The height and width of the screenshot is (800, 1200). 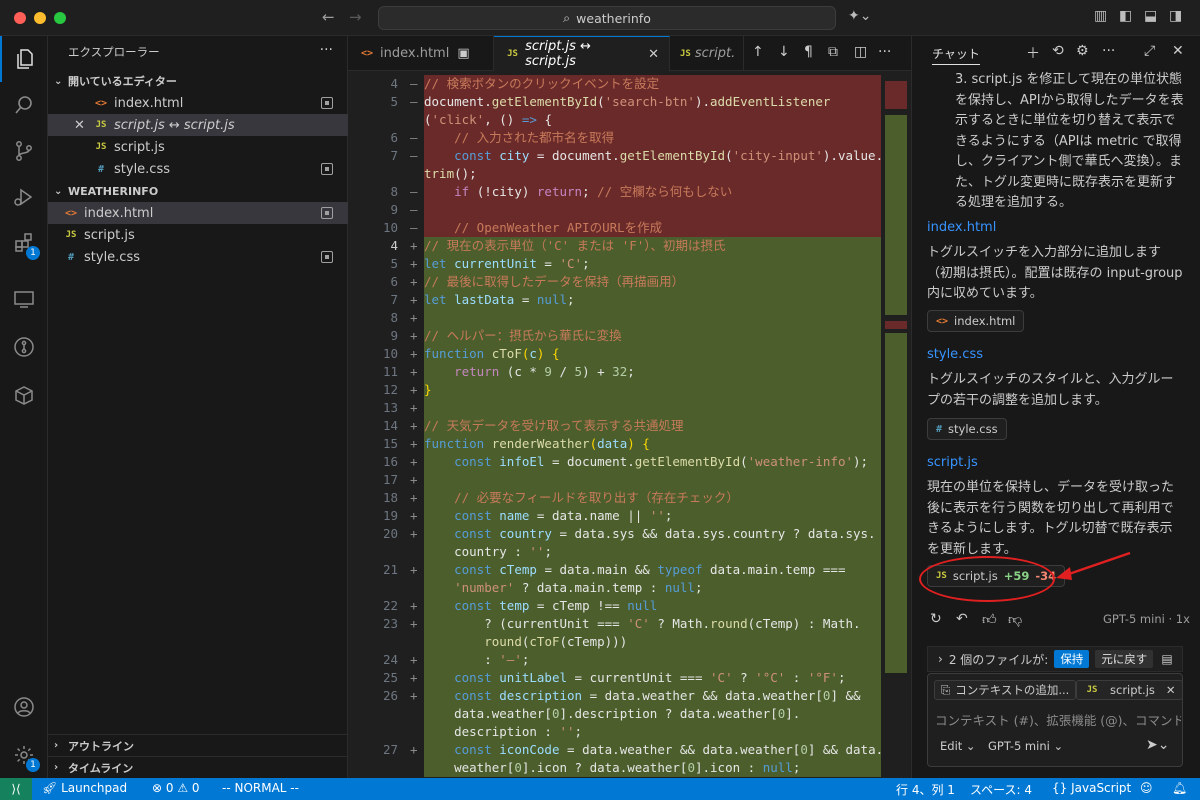 I want to click on added-code-line: 15 + function renderWeather(data) {, so click(x=614, y=444).